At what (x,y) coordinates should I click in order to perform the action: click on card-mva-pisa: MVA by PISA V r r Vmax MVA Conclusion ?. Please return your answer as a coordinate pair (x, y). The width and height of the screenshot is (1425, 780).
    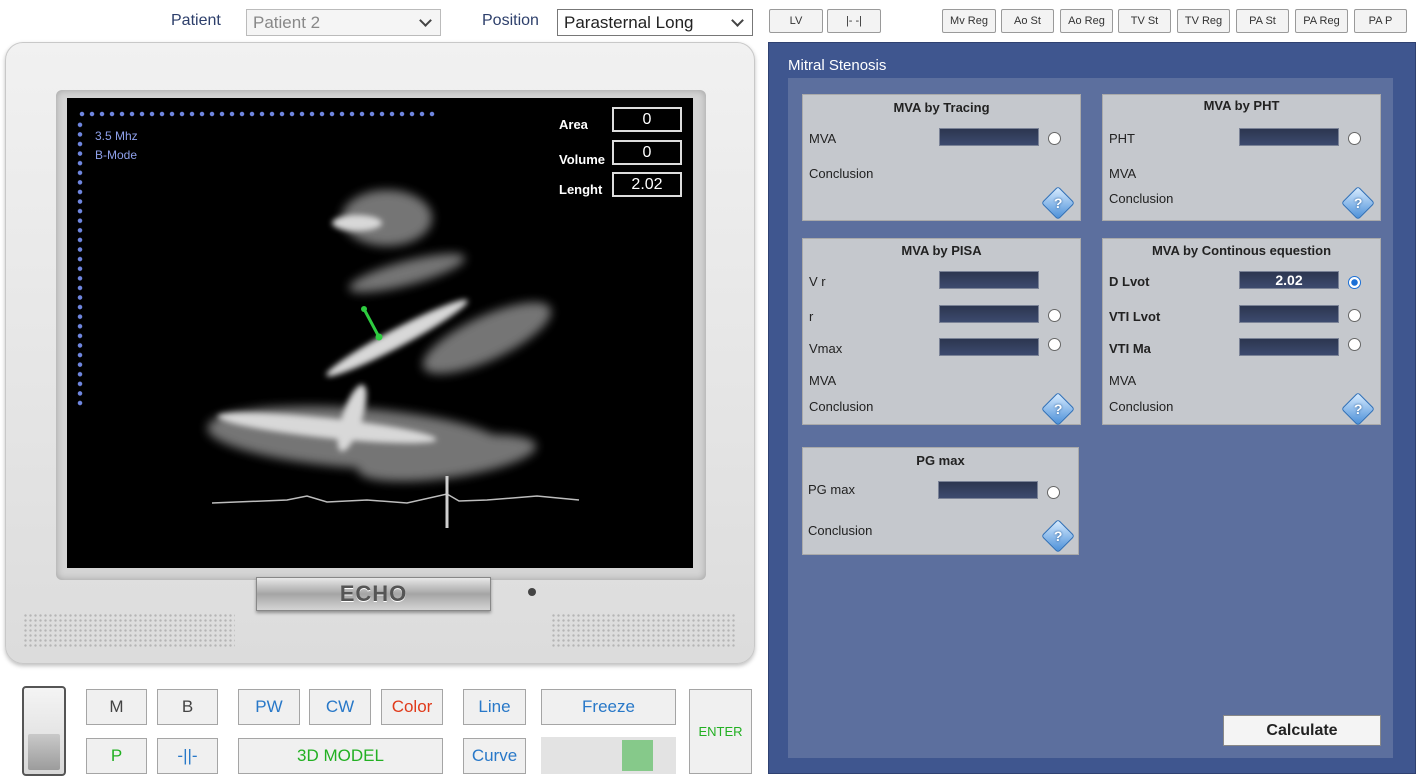
    Looking at the image, I should click on (941, 332).